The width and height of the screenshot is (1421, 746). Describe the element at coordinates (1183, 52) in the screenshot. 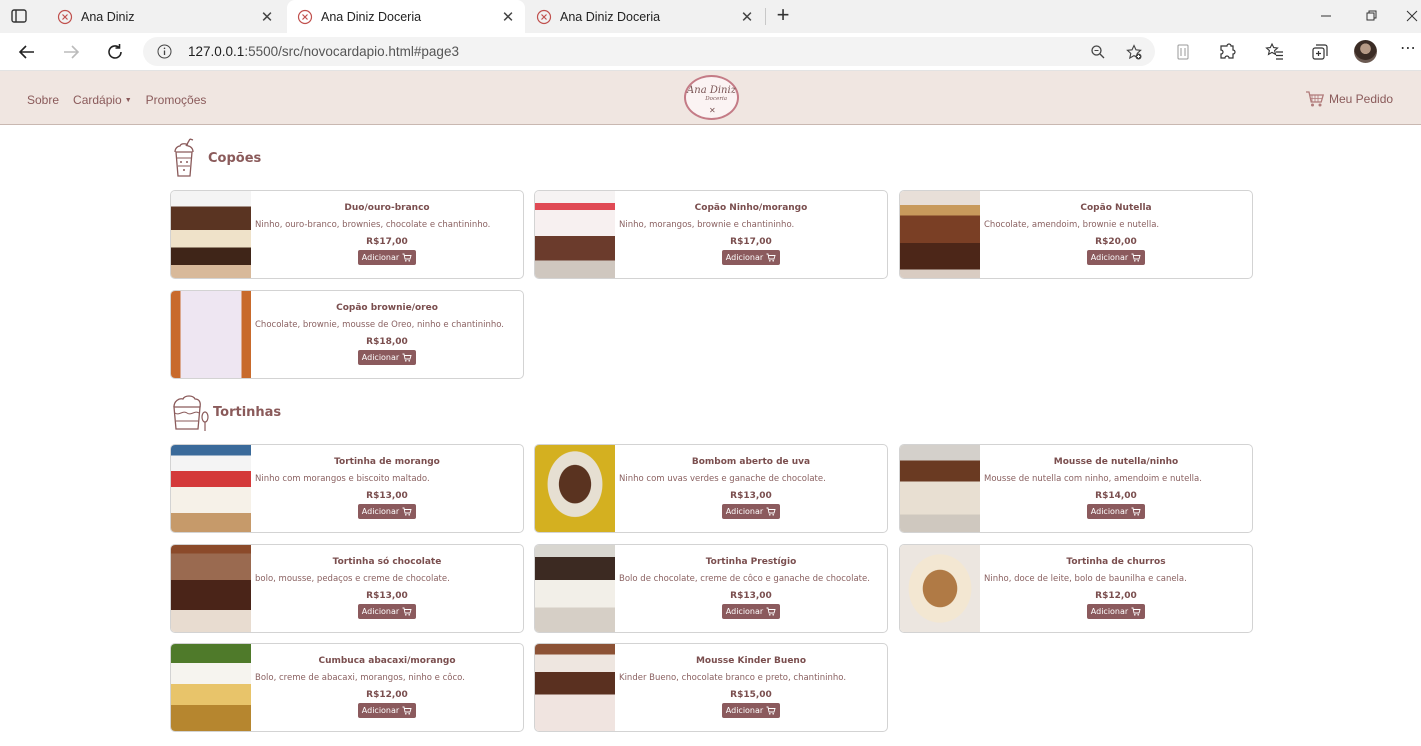

I see `reading-icon` at that location.